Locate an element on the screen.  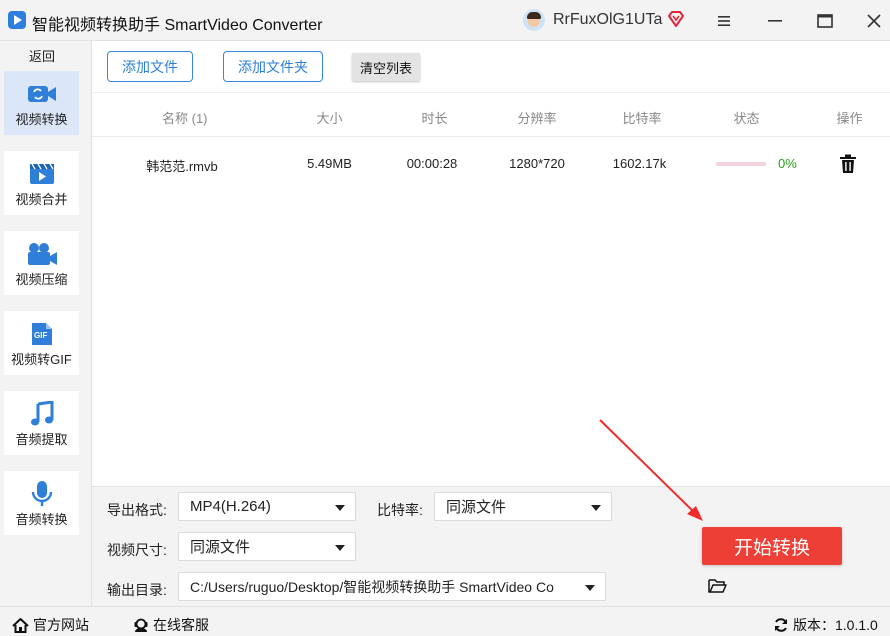
sidebar-item-audio-extract: 音频提取 is located at coordinates (41, 423).